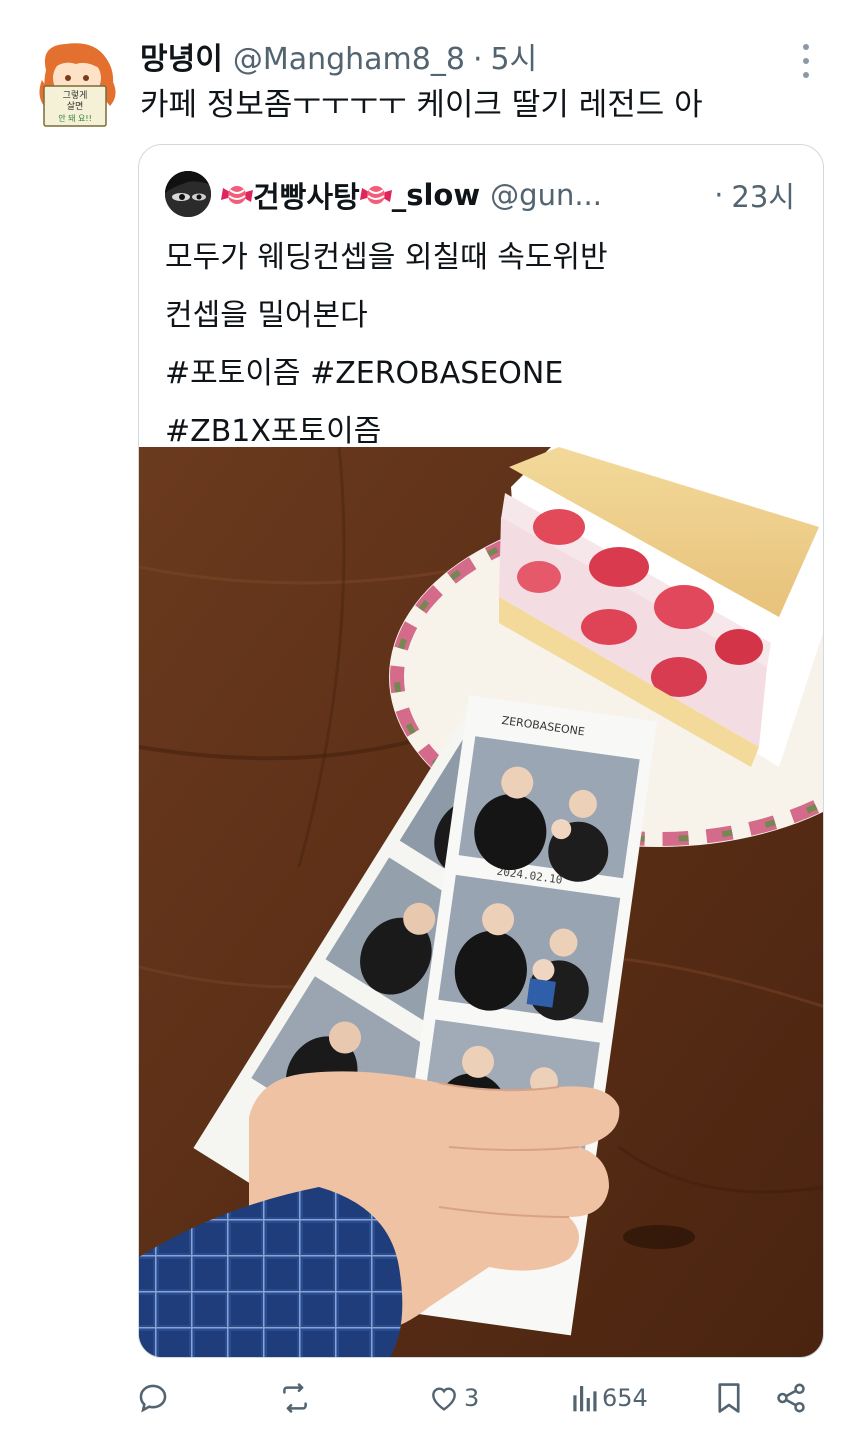 The height and width of the screenshot is (1438, 850). Describe the element at coordinates (444, 1398) in the screenshot. I see `heart-icon` at that location.